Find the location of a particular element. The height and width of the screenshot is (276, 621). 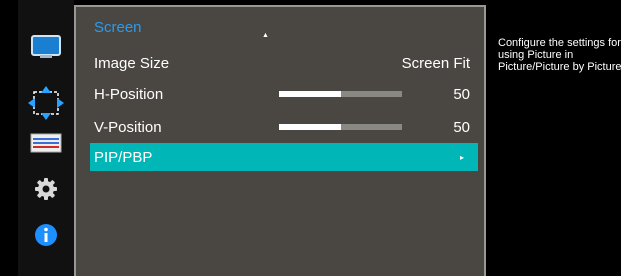

h-position-value: 50 is located at coordinates (461, 94).